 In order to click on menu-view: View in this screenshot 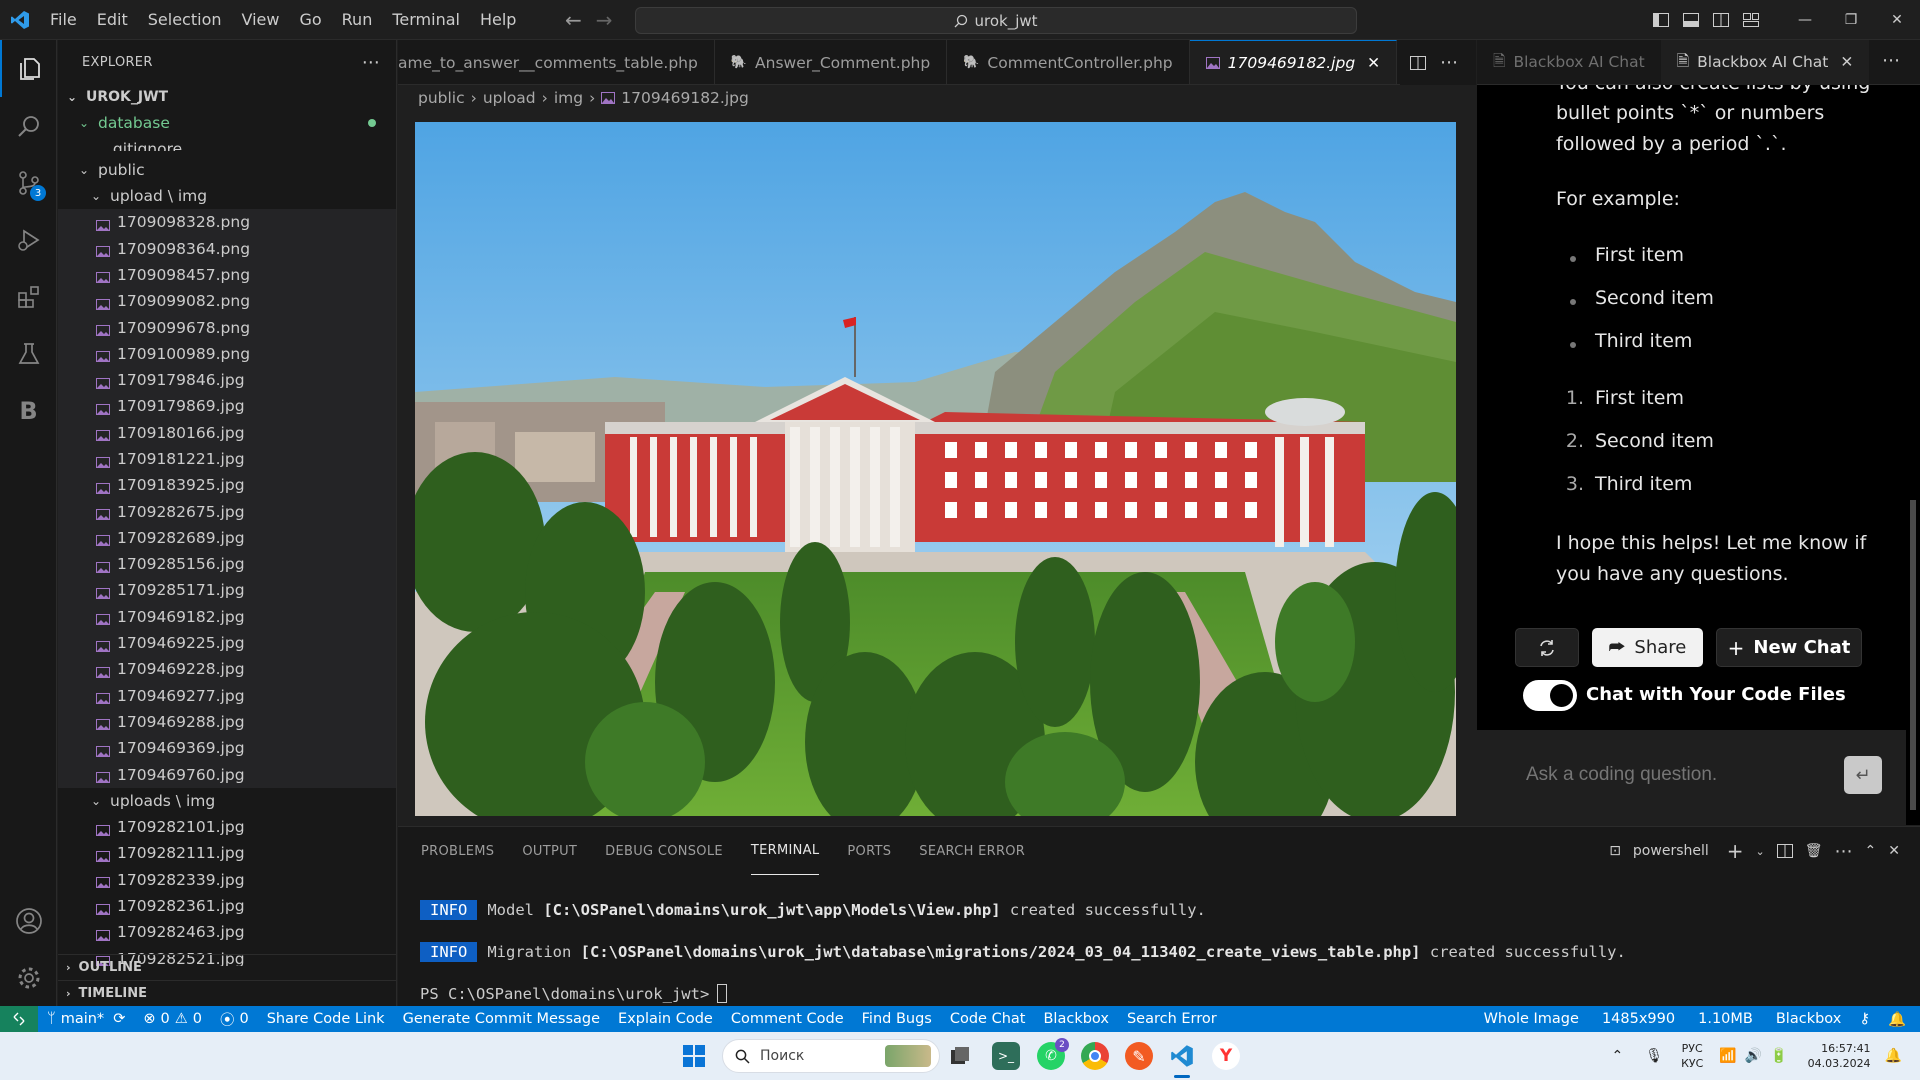, I will do `click(261, 20)`.